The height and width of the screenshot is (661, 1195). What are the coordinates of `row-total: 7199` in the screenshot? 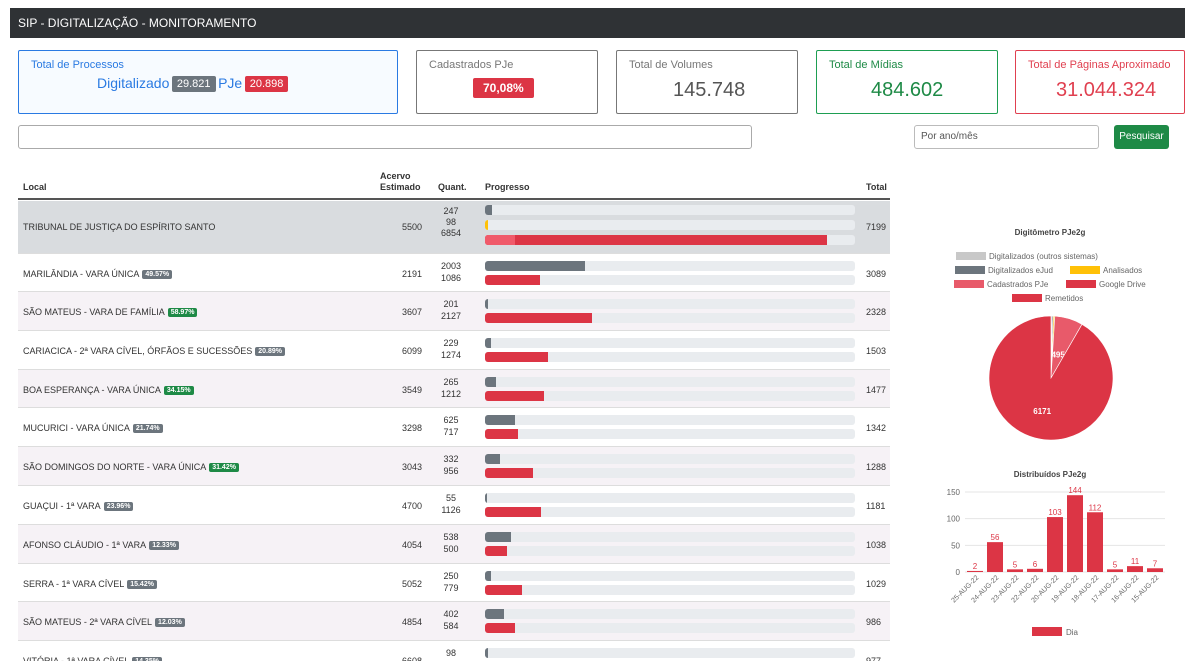 It's located at (876, 227).